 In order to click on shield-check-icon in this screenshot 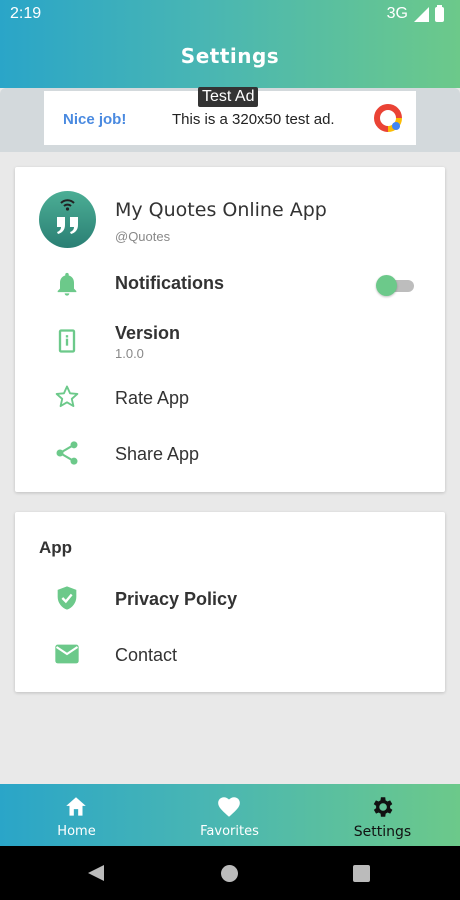, I will do `click(67, 598)`.